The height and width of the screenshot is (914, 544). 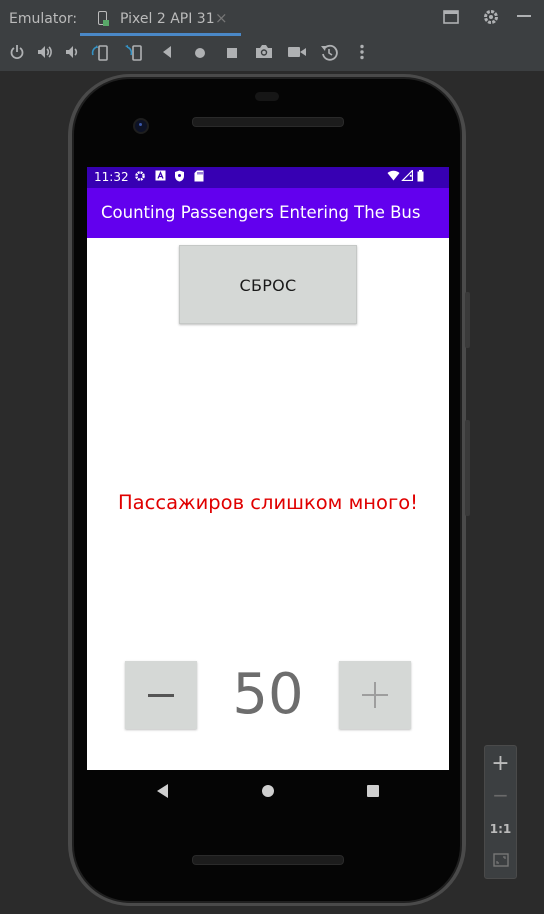 I want to click on tab-device: Pixel 2 API 31 ×, so click(x=160, y=18).